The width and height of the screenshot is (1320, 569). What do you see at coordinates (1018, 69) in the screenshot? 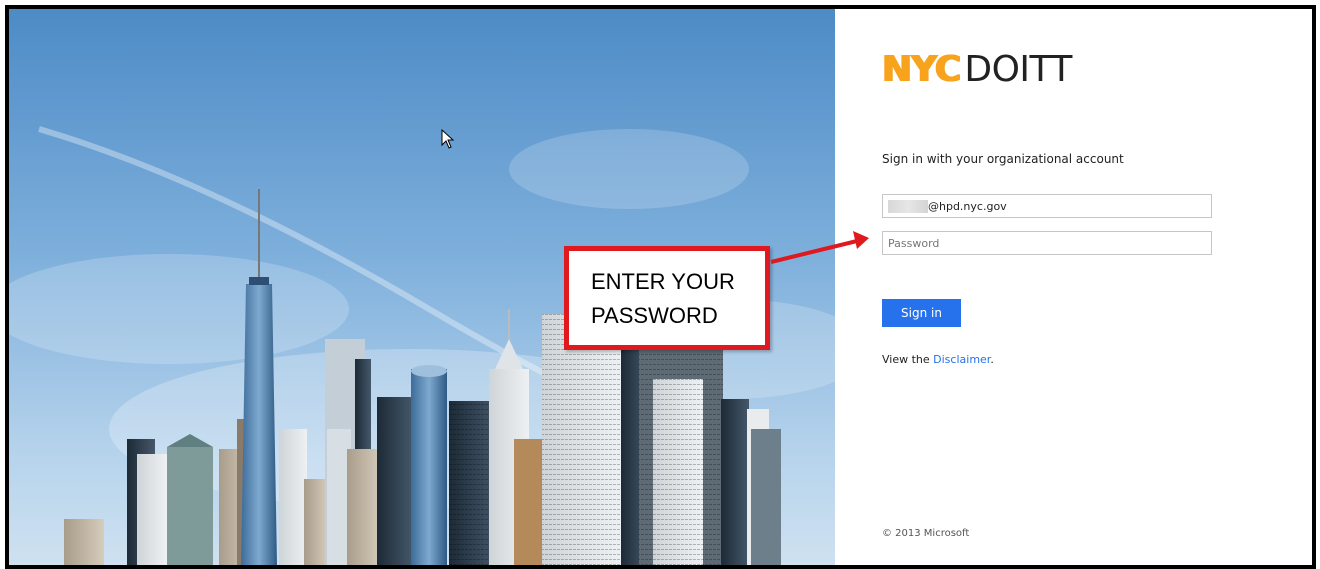
I see `logo-name: DOITT` at bounding box center [1018, 69].